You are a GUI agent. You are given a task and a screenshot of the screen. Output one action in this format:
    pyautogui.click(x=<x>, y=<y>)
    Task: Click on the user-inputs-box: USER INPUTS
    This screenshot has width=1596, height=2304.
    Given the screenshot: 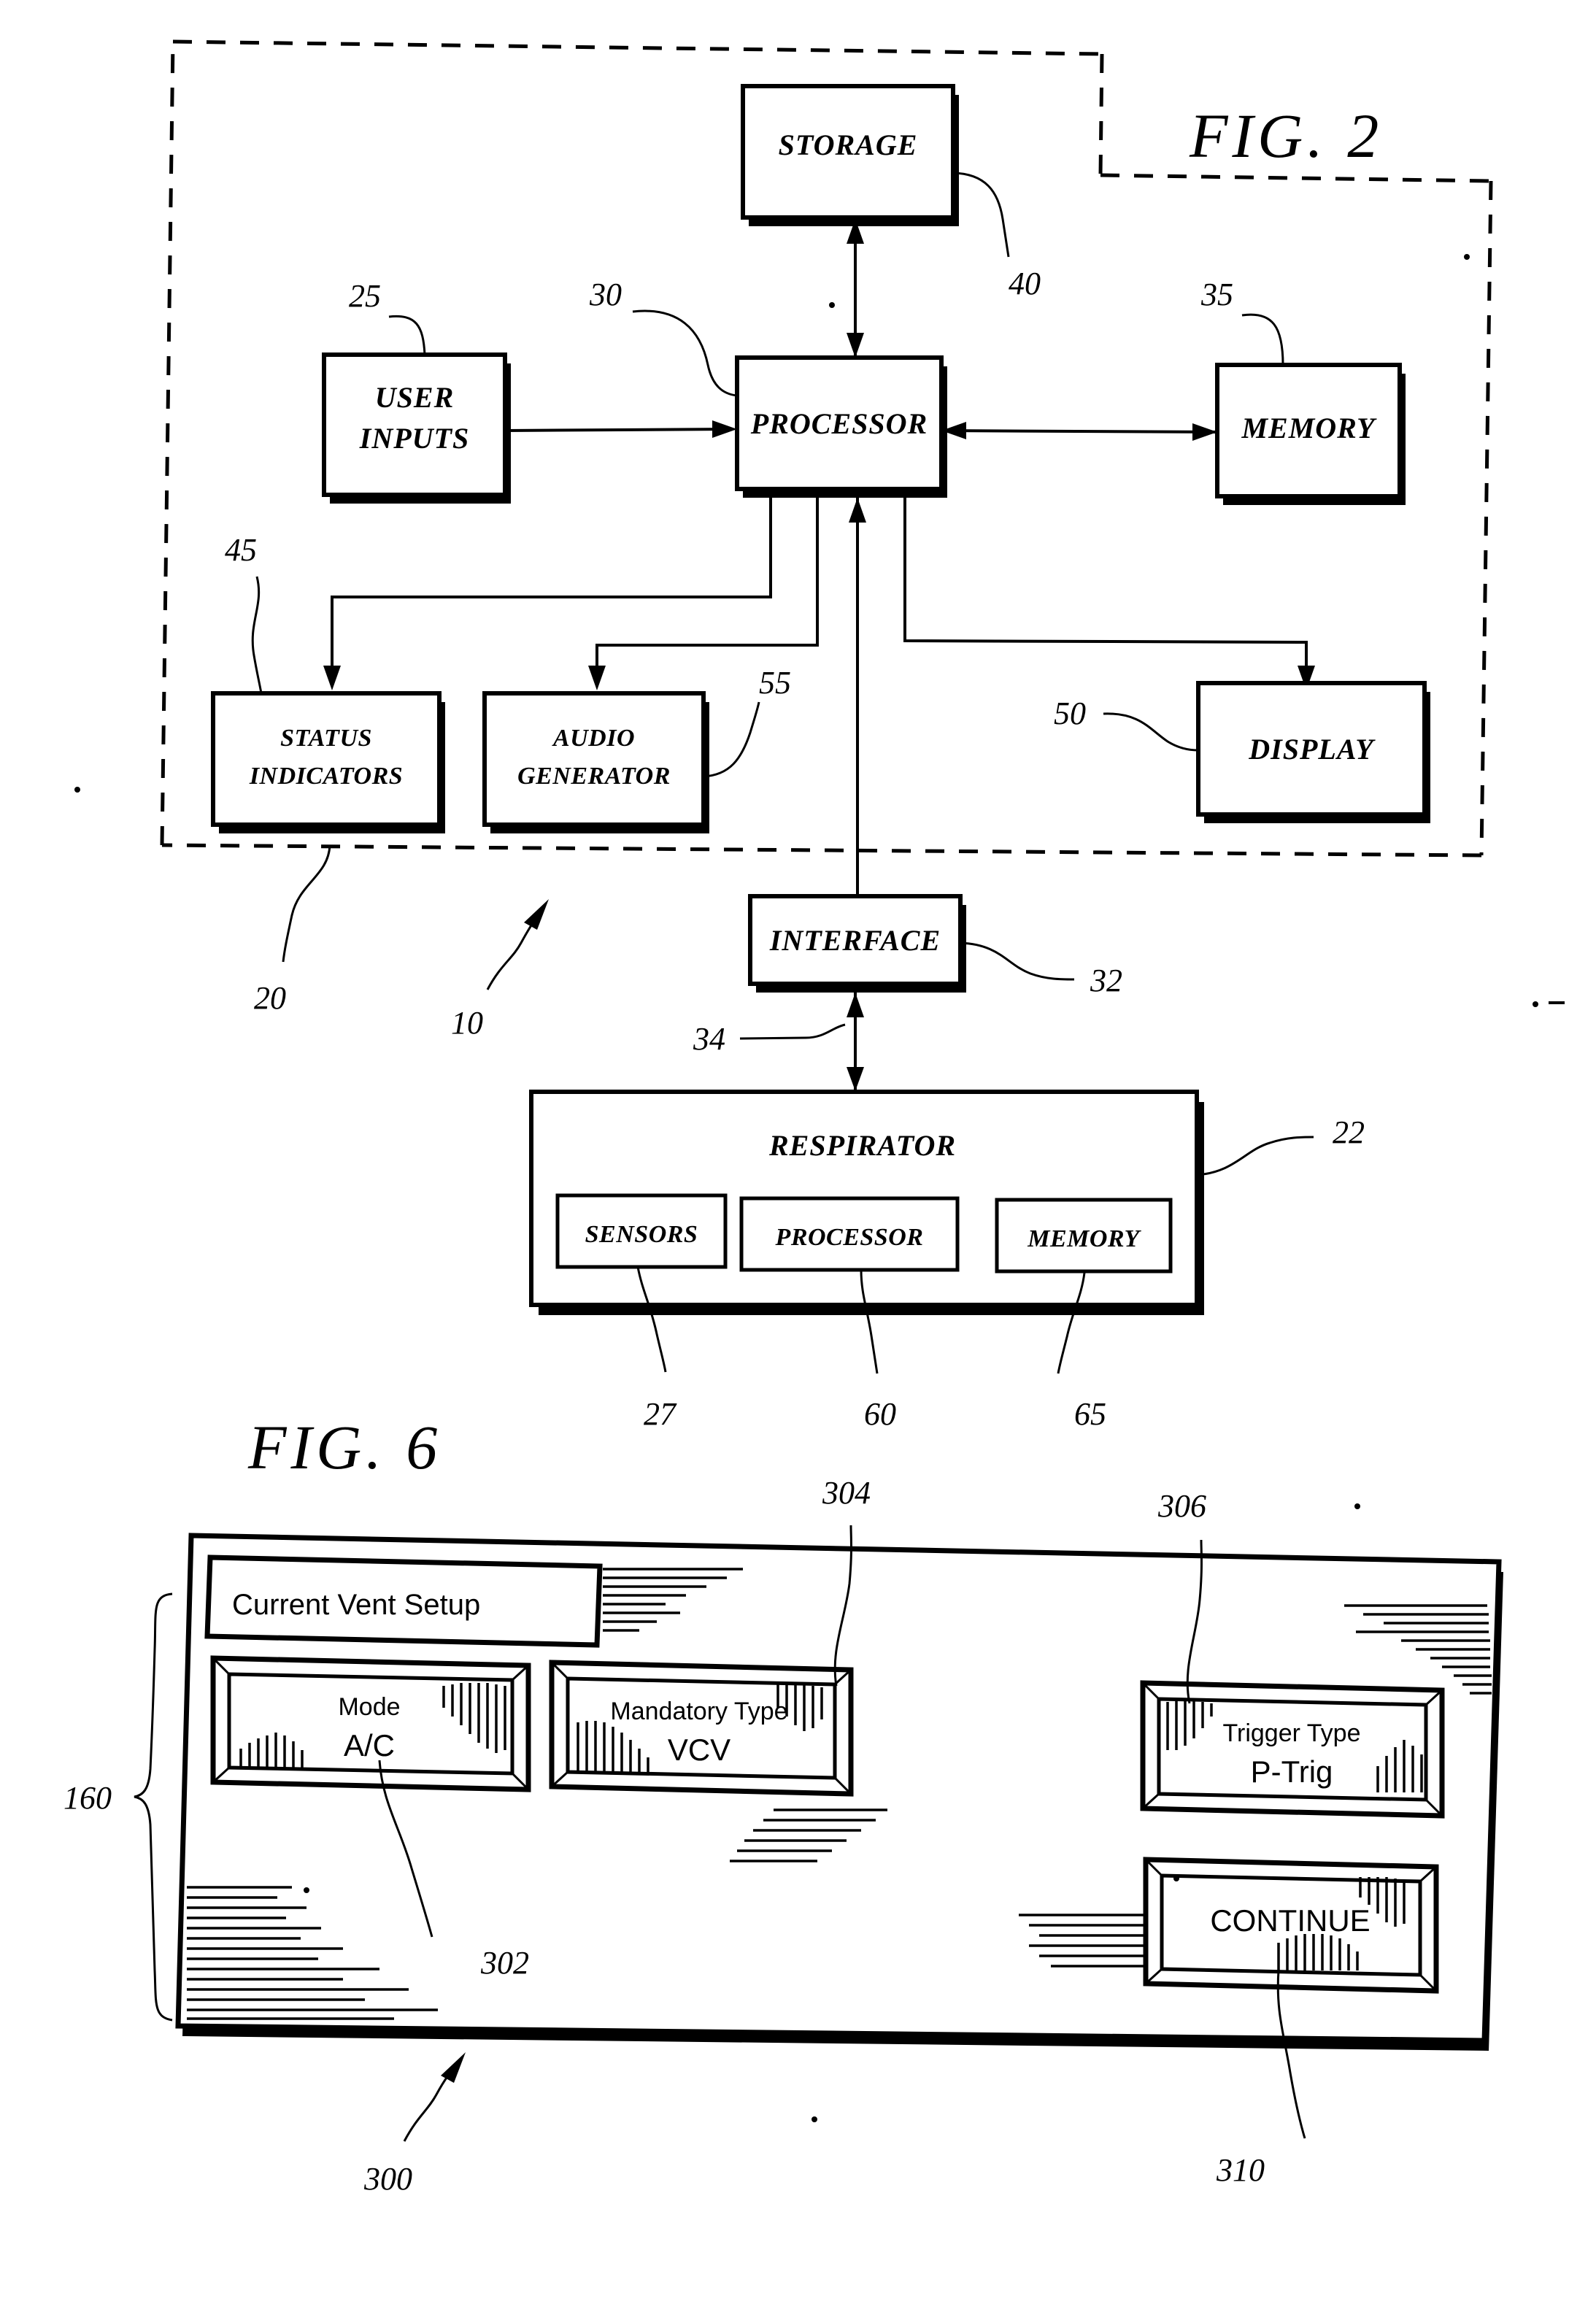 What is the action you would take?
    pyautogui.click(x=416, y=428)
    